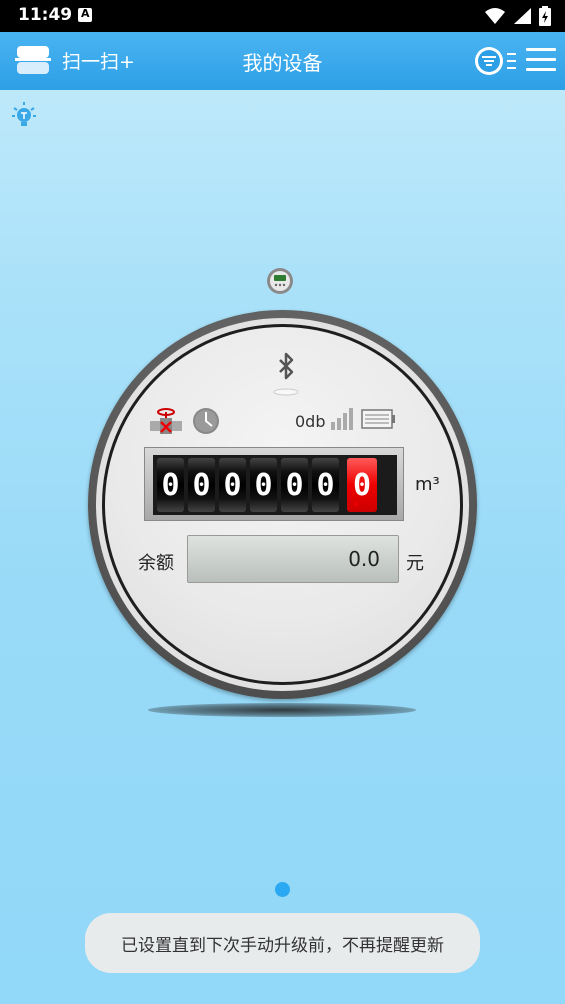 This screenshot has height=1004, width=565. What do you see at coordinates (415, 563) in the screenshot?
I see `currency-label: 元` at bounding box center [415, 563].